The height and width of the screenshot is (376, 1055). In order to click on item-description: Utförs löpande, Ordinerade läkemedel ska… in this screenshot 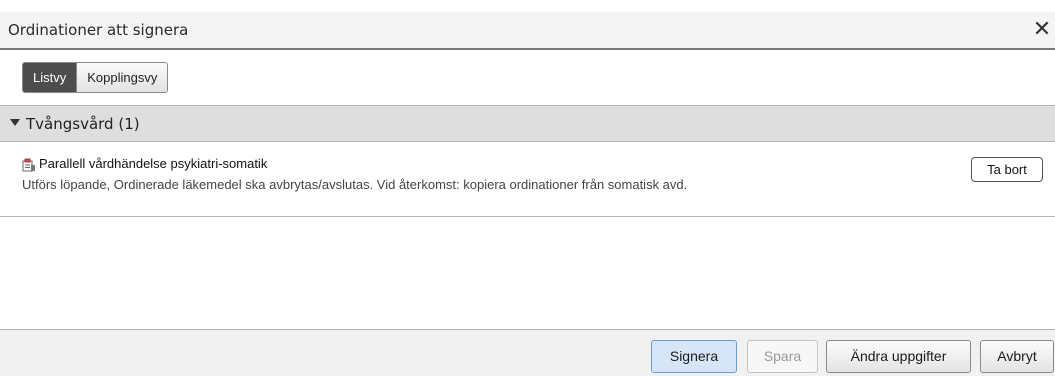, I will do `click(355, 184)`.